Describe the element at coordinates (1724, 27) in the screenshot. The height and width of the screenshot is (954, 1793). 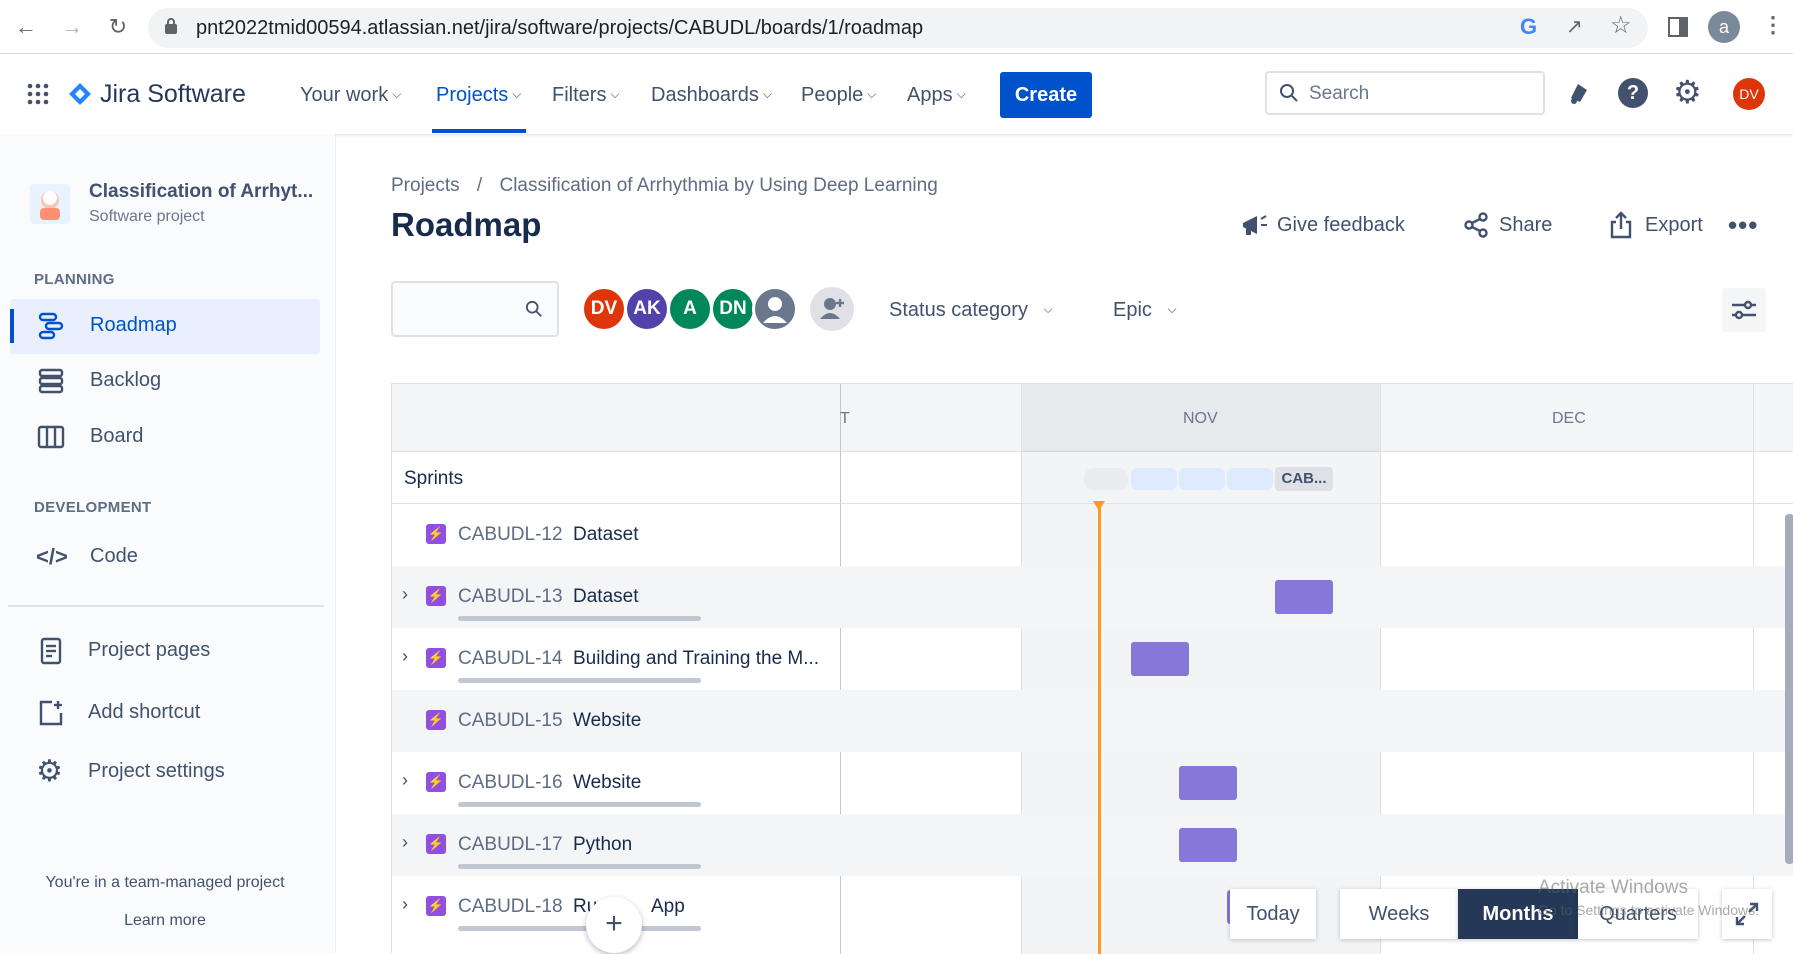
I see `browser-profile-avatar: a` at that location.